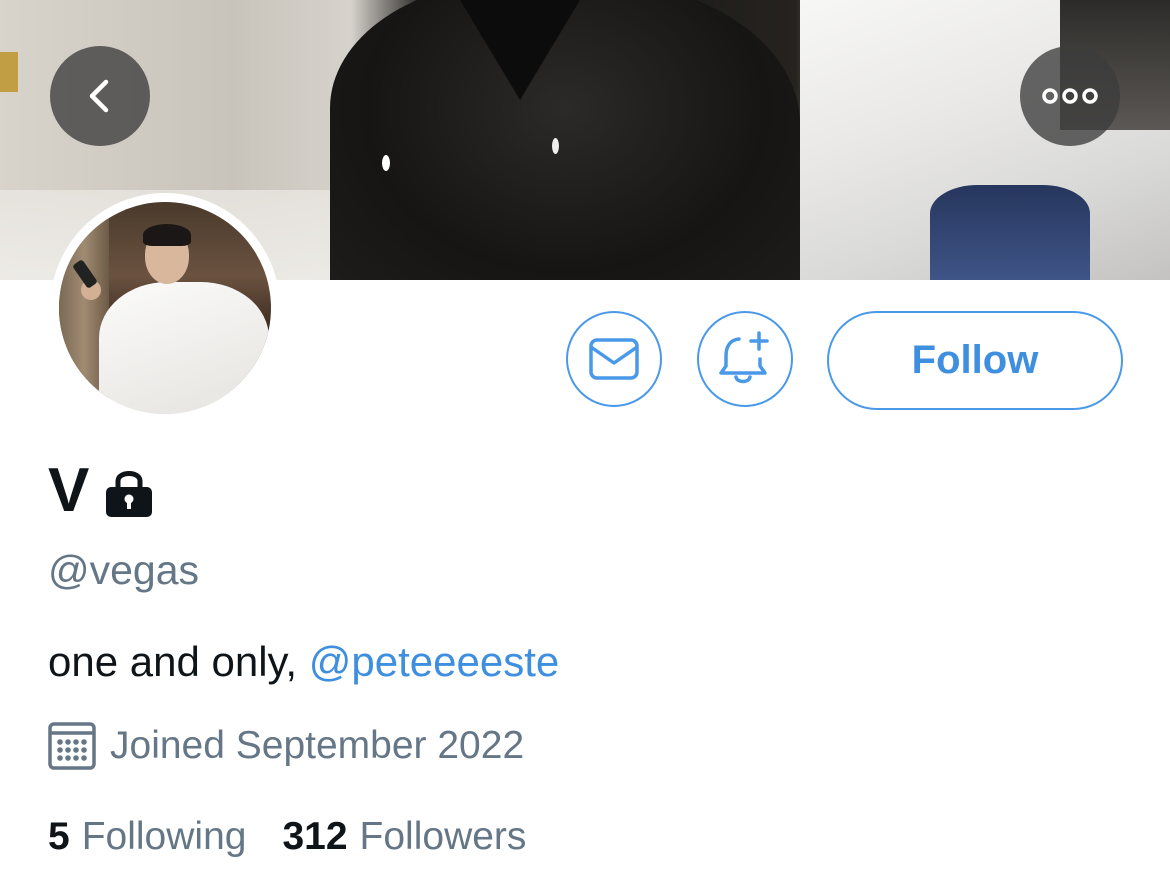 This screenshot has width=1170, height=887. I want to click on following-link: 5 Following, so click(147, 837).